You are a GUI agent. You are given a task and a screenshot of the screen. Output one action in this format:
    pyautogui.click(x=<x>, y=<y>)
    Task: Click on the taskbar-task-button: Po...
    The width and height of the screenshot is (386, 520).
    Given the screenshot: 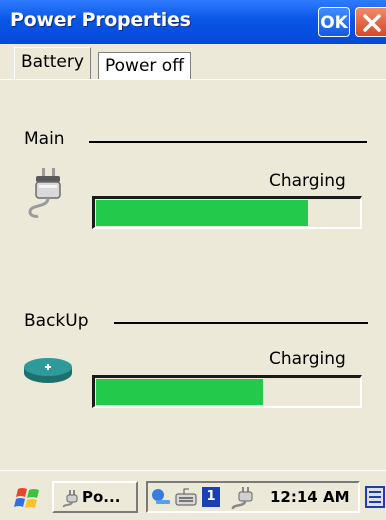 What is the action you would take?
    pyautogui.click(x=95, y=497)
    